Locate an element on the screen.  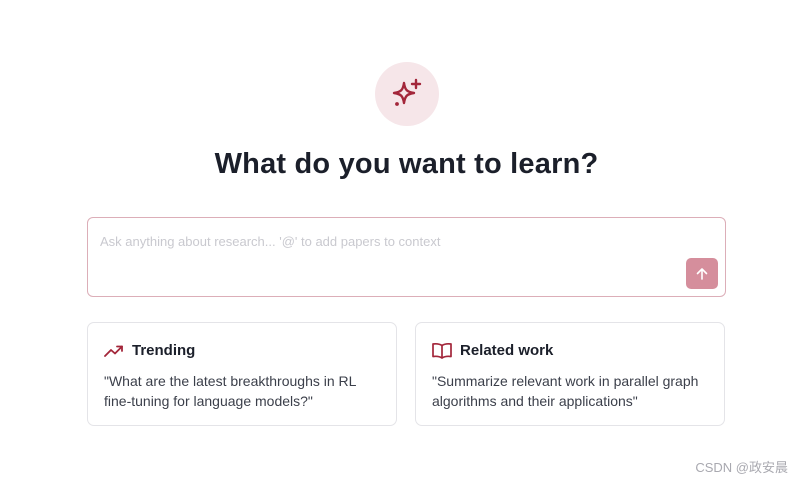
card-title: Trending is located at coordinates (164, 350).